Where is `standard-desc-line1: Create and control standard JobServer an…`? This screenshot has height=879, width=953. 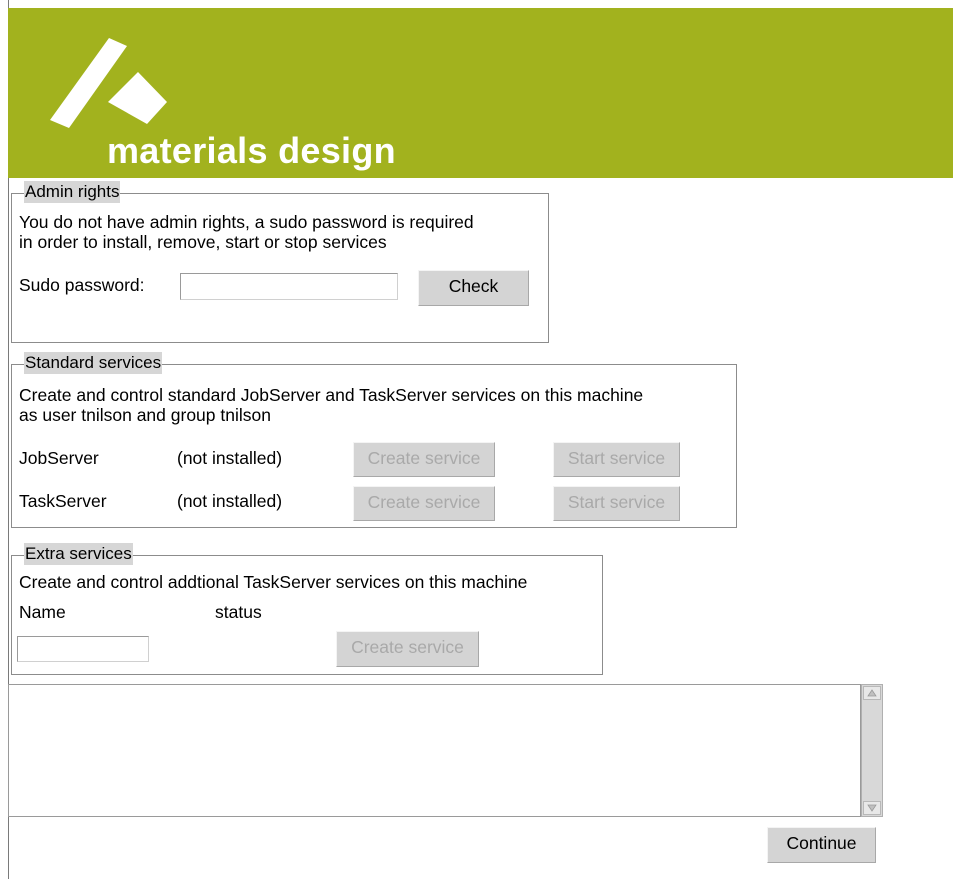 standard-desc-line1: Create and control standard JobServer an… is located at coordinates (331, 395).